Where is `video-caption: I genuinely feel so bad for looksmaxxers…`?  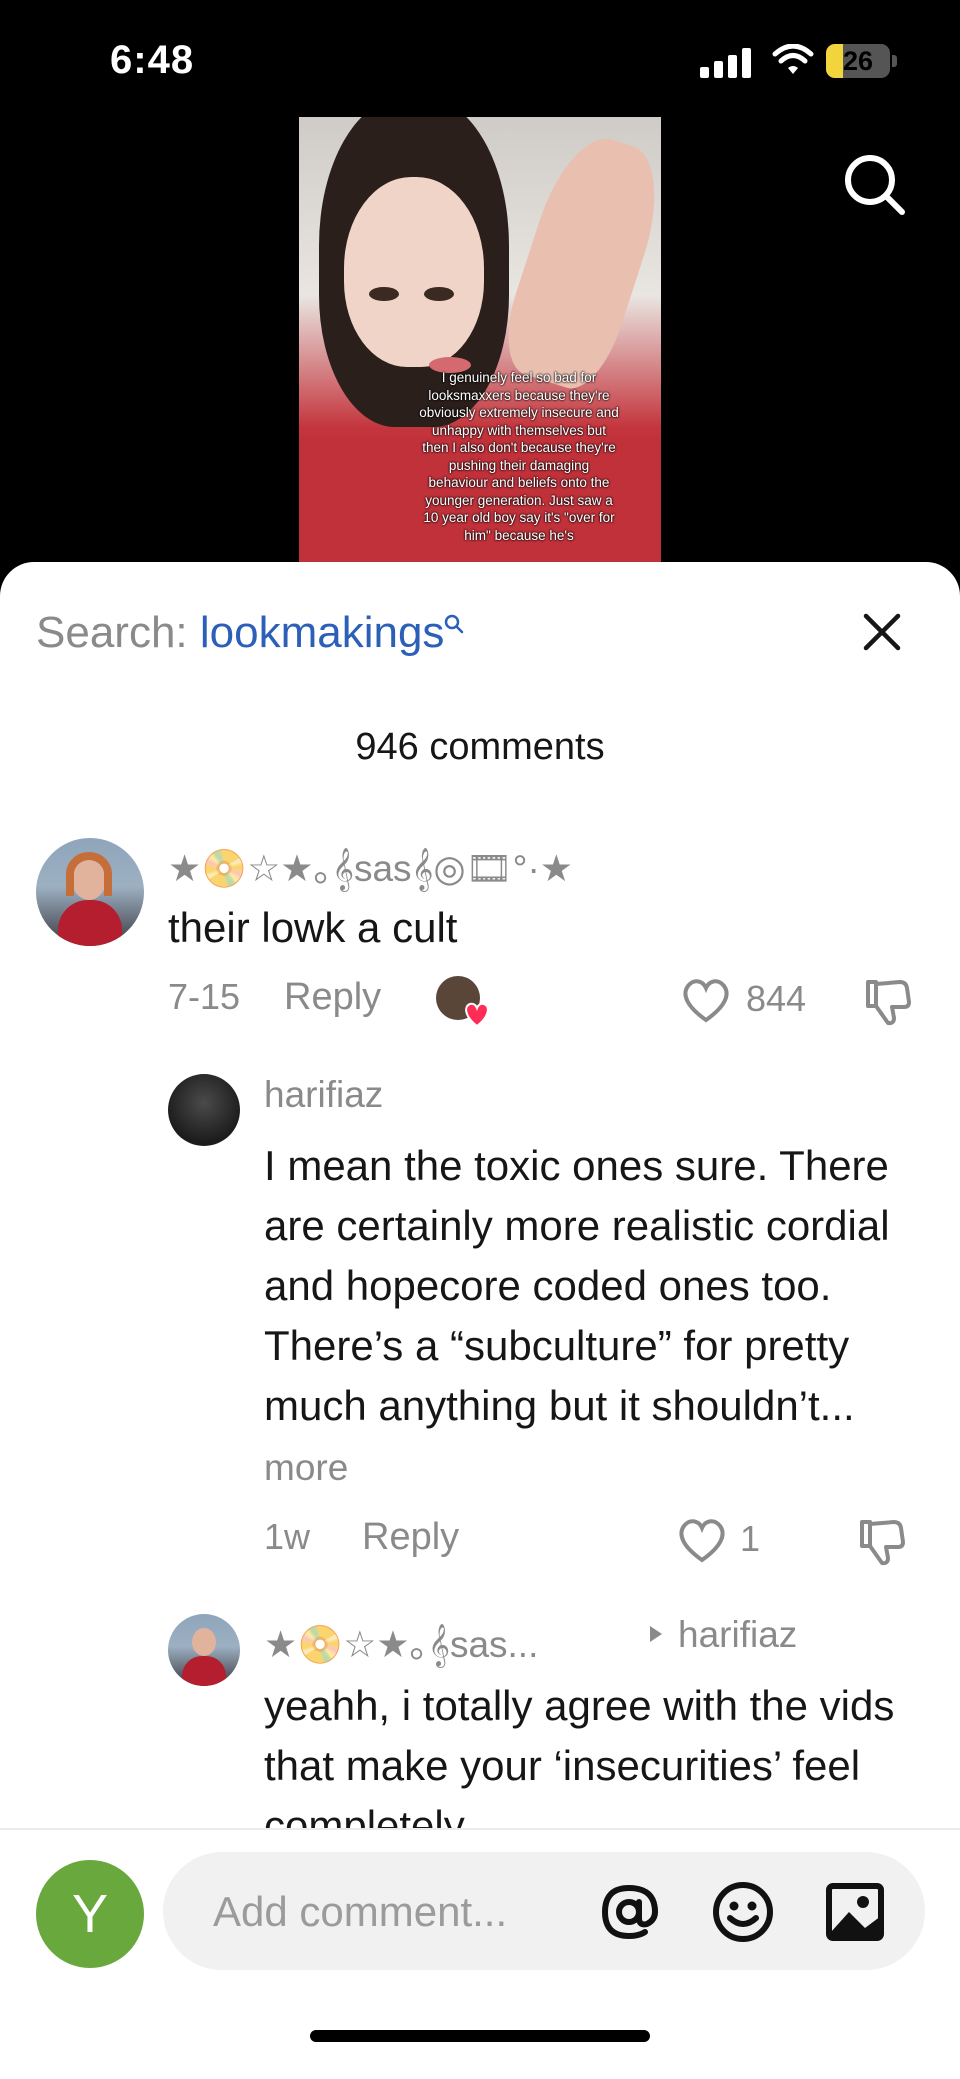
video-caption: I genuinely feel so bad for looksmaxxers… is located at coordinates (519, 456).